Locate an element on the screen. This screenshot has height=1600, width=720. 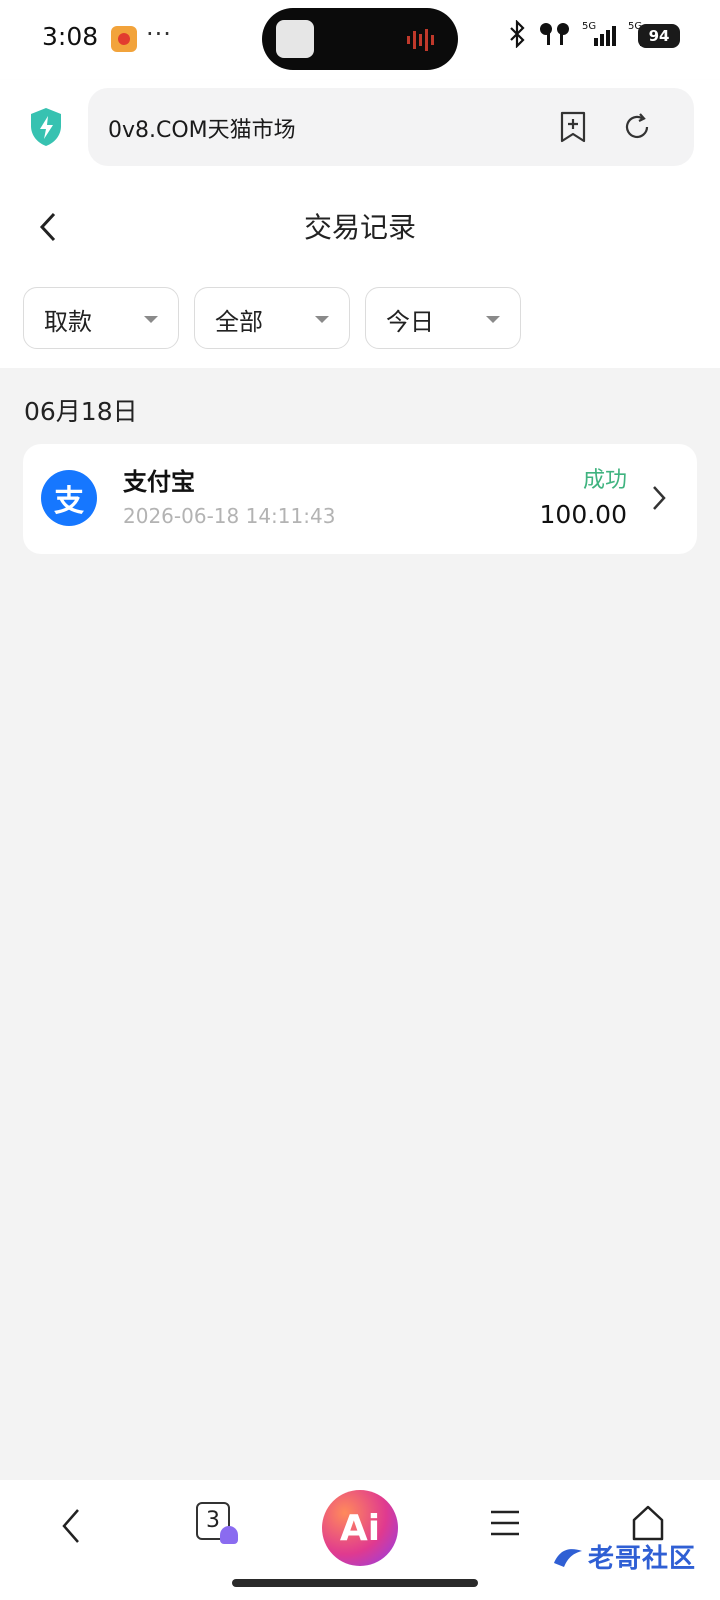
browser-toolbar: 0v8.COM天猫市场 is located at coordinates (360, 133).